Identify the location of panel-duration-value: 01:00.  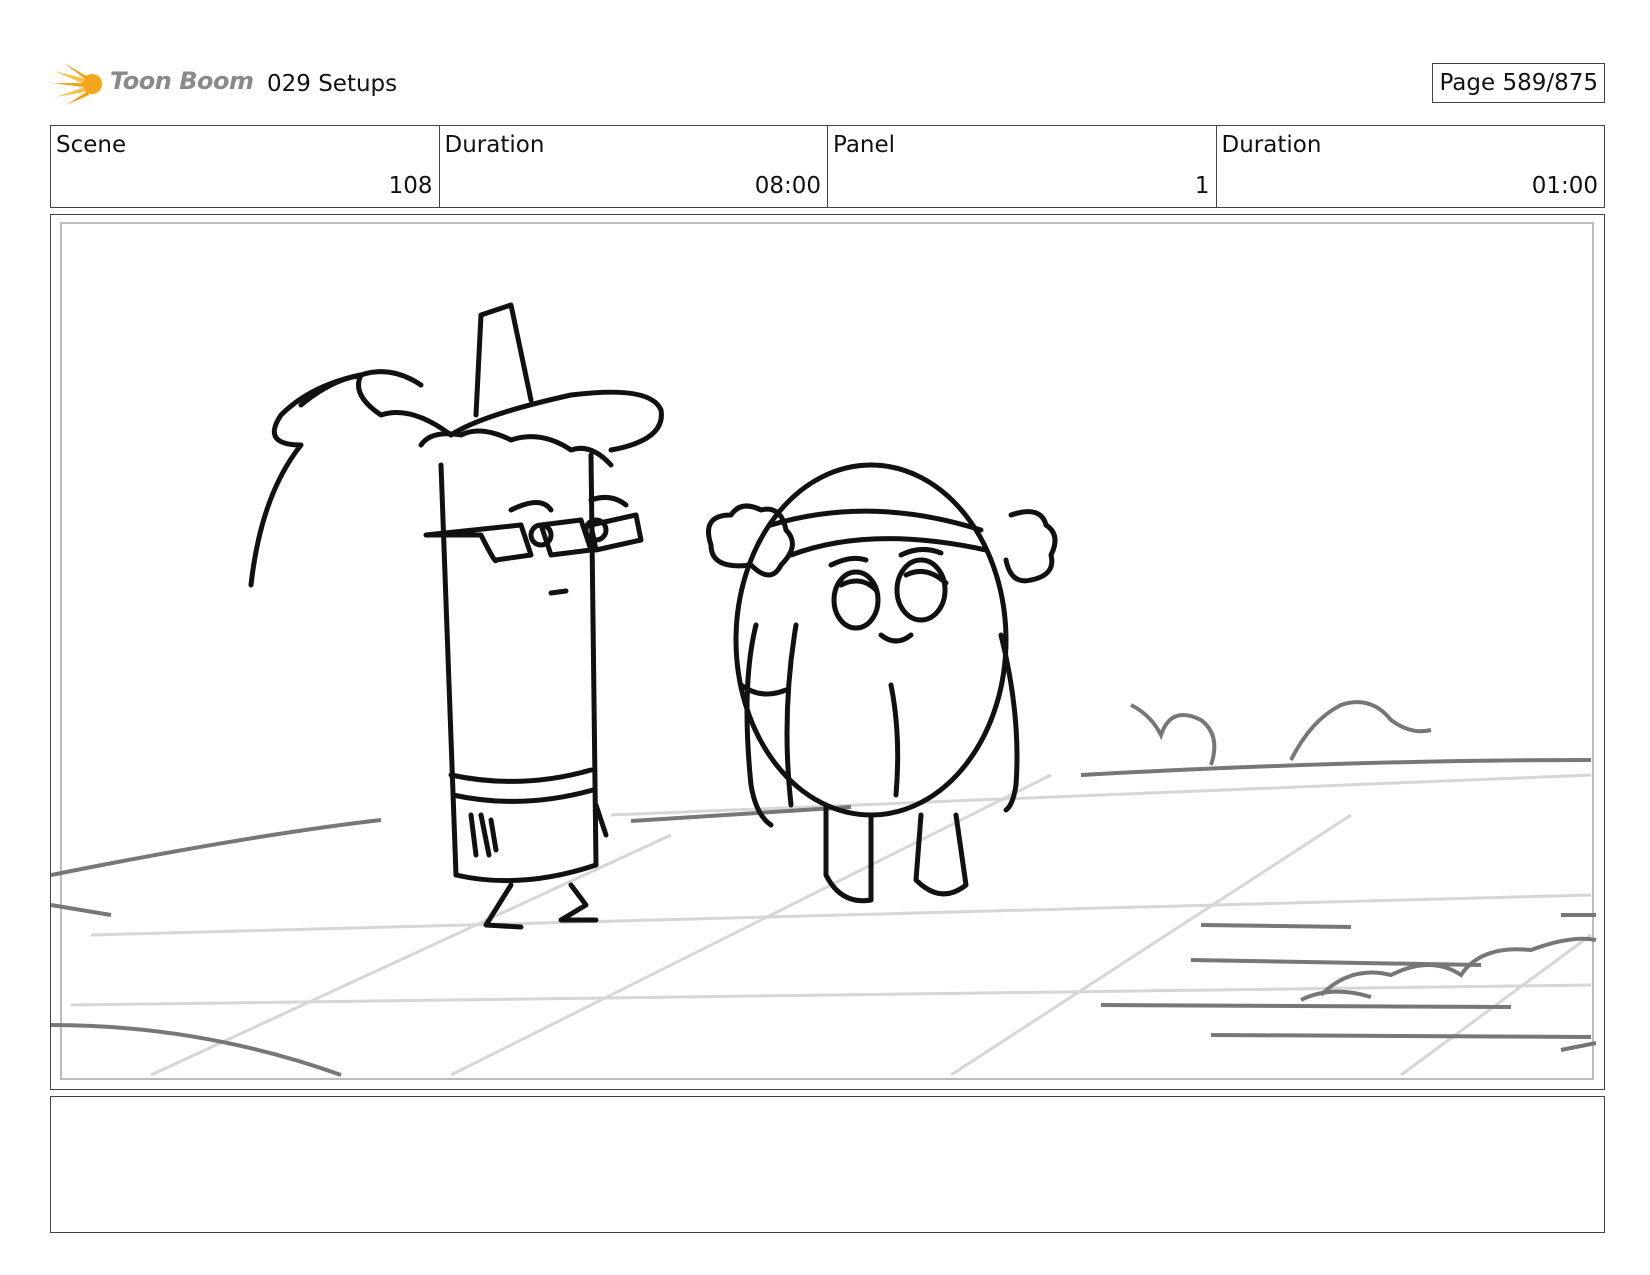
(1564, 186).